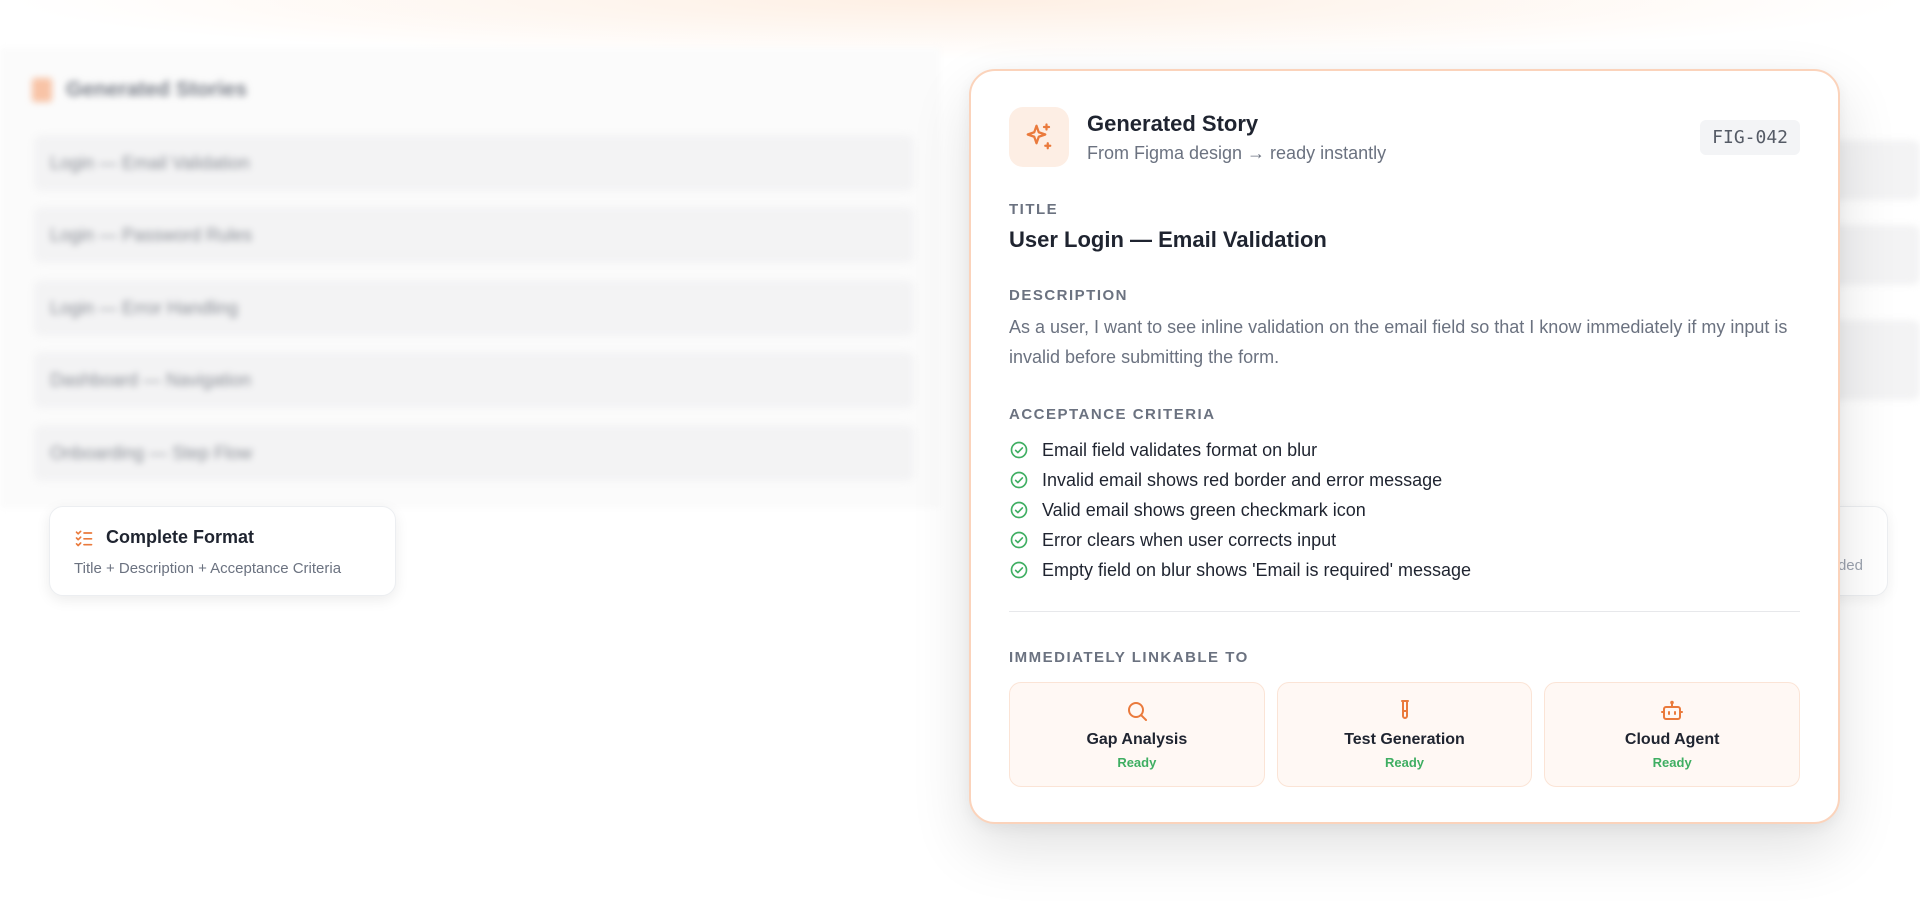  I want to click on link-name: Gap Analysis, so click(1137, 739).